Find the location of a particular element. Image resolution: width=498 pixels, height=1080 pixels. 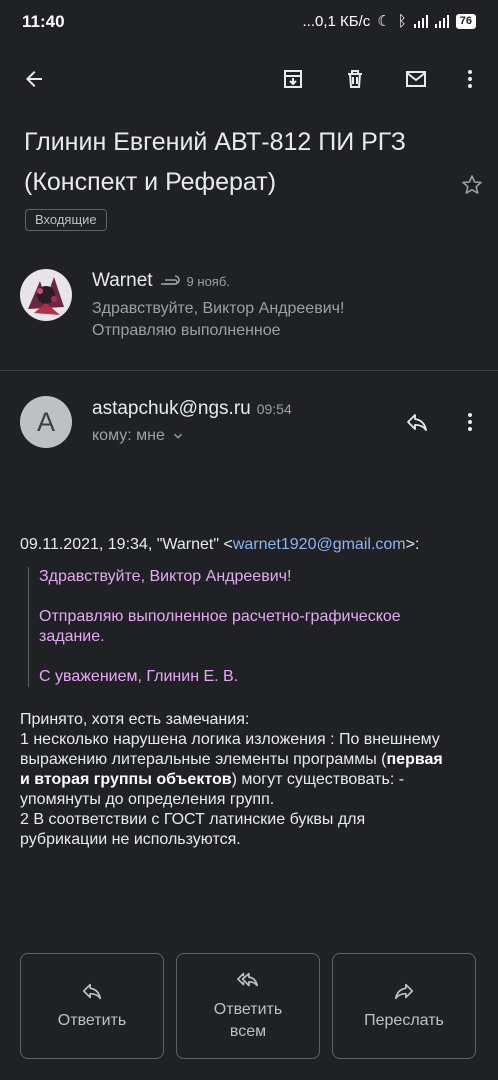

star-icon is located at coordinates (472, 184).